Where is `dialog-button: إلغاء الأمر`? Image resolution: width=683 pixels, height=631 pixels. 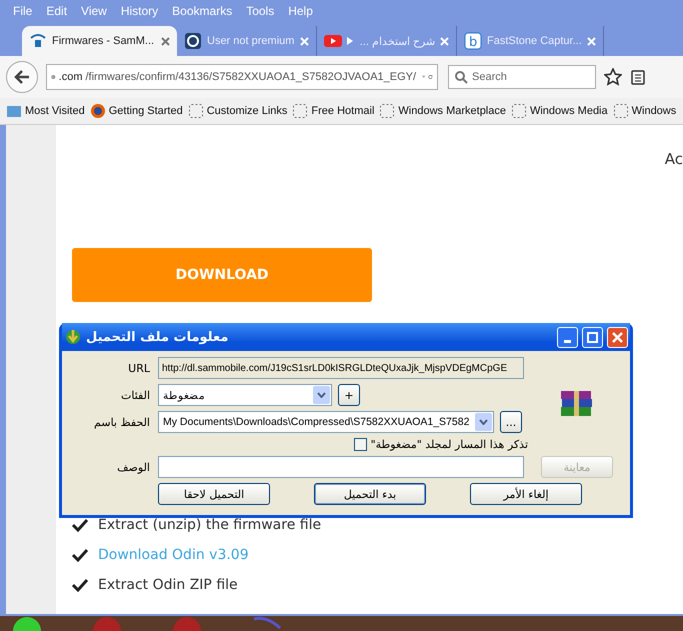 dialog-button: إلغاء الأمر is located at coordinates (526, 494).